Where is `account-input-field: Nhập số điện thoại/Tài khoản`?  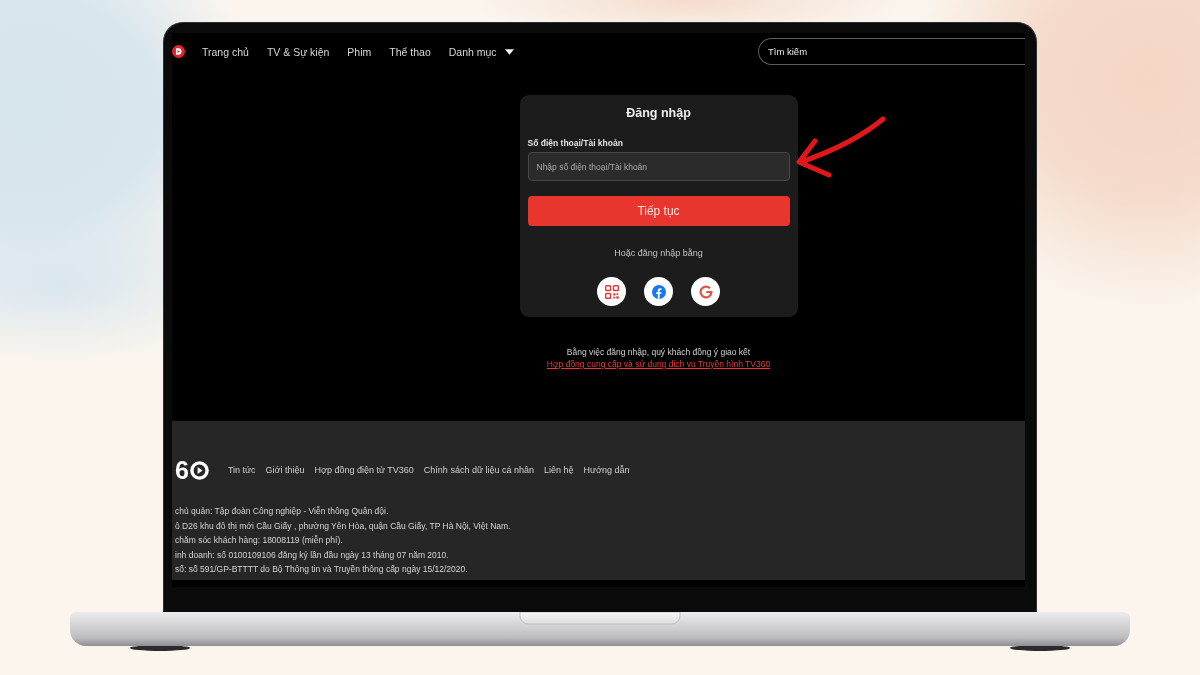
account-input-field: Nhập số điện thoại/Tài khoản is located at coordinates (658, 166).